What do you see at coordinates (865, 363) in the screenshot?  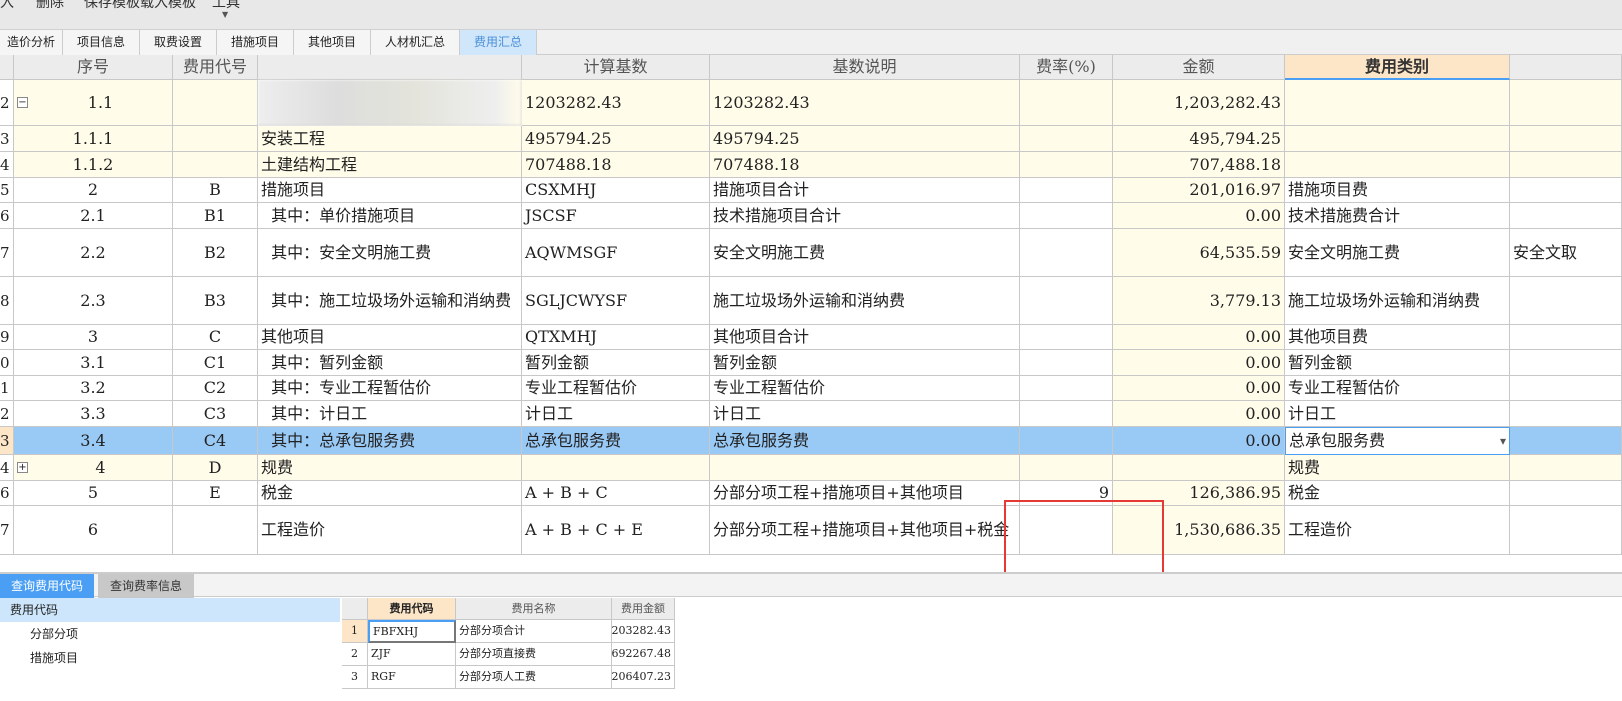 I see `cell-base-desc: 暂列金额` at bounding box center [865, 363].